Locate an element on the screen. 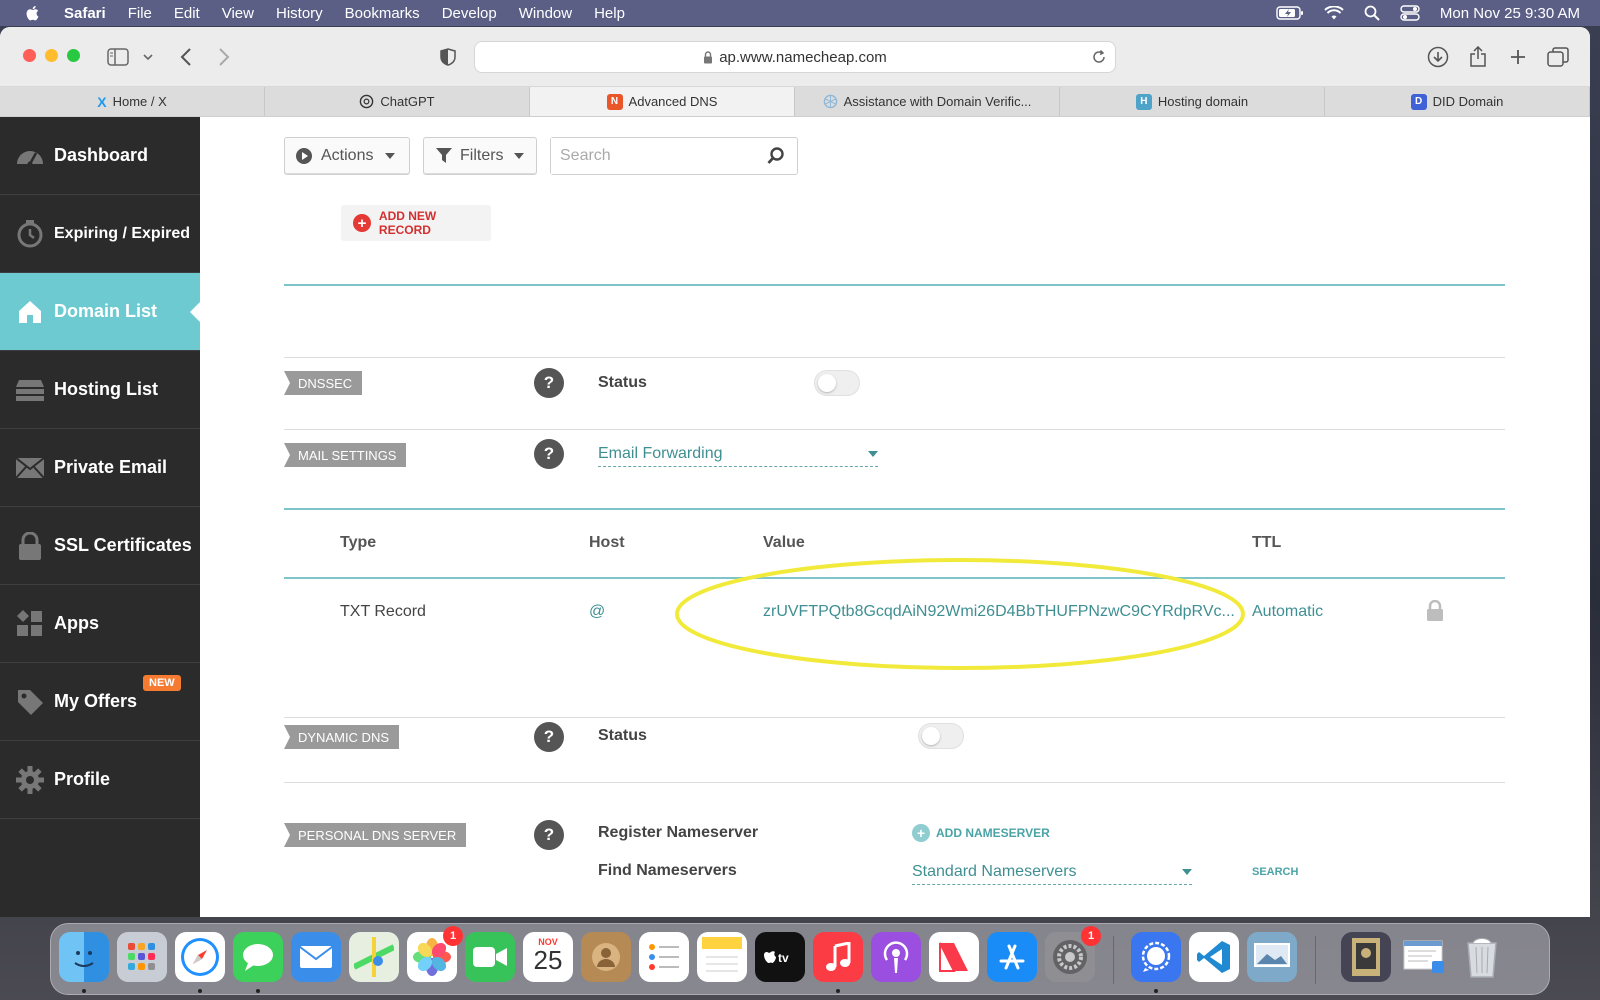  tab-overview-icon is located at coordinates (1558, 57).